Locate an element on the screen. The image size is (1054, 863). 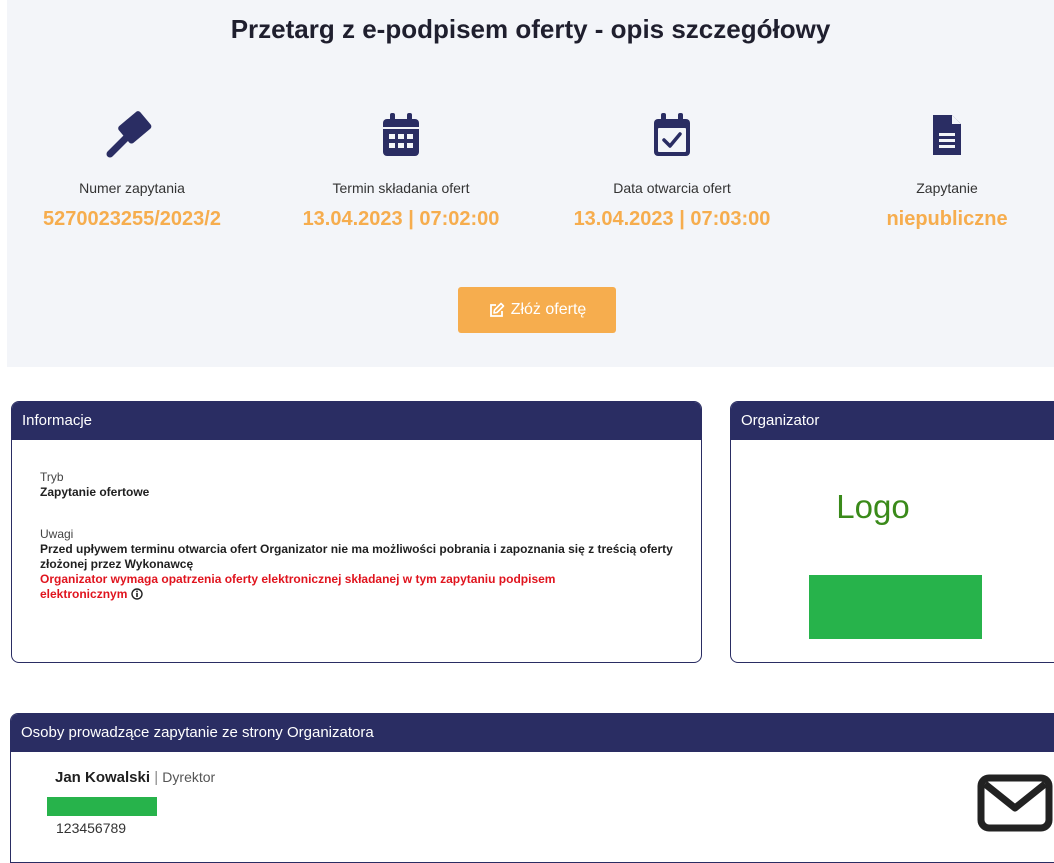
person-role: Dyrektor is located at coordinates (189, 777).